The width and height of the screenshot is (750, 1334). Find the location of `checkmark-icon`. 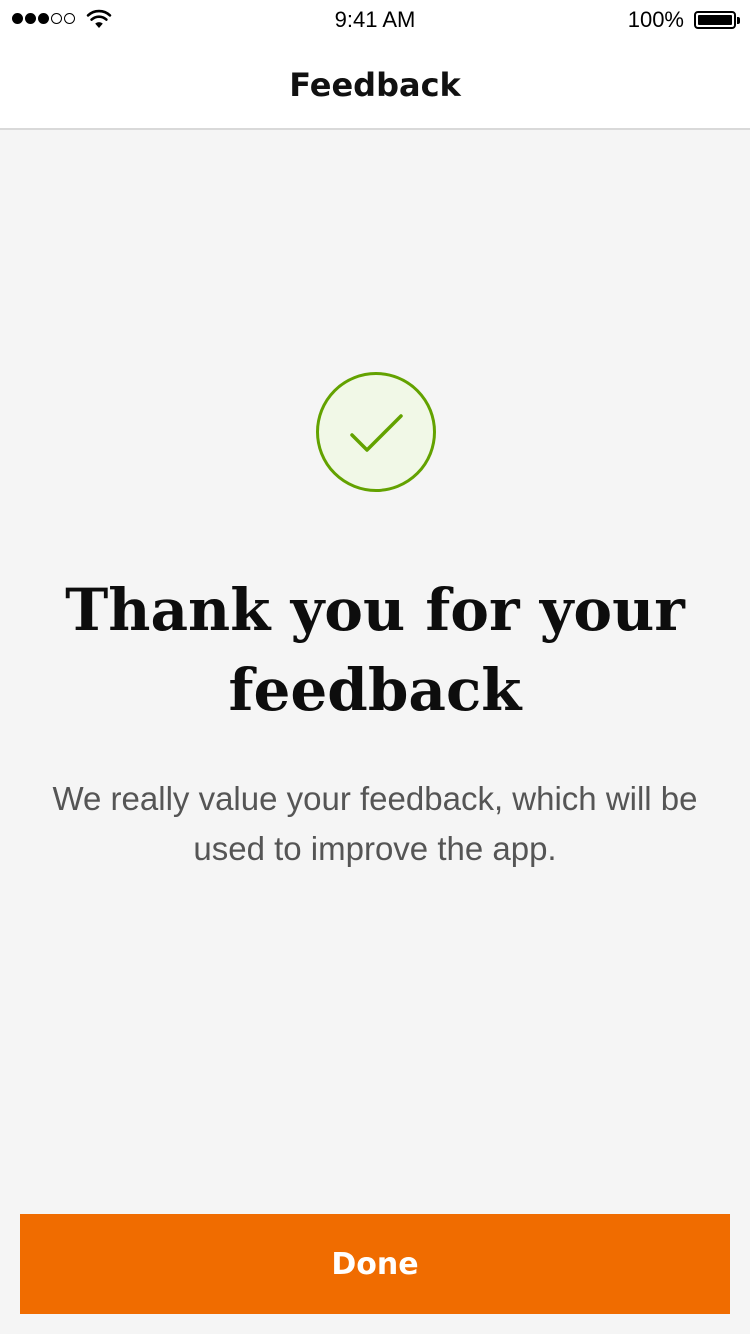

checkmark-icon is located at coordinates (376, 433).